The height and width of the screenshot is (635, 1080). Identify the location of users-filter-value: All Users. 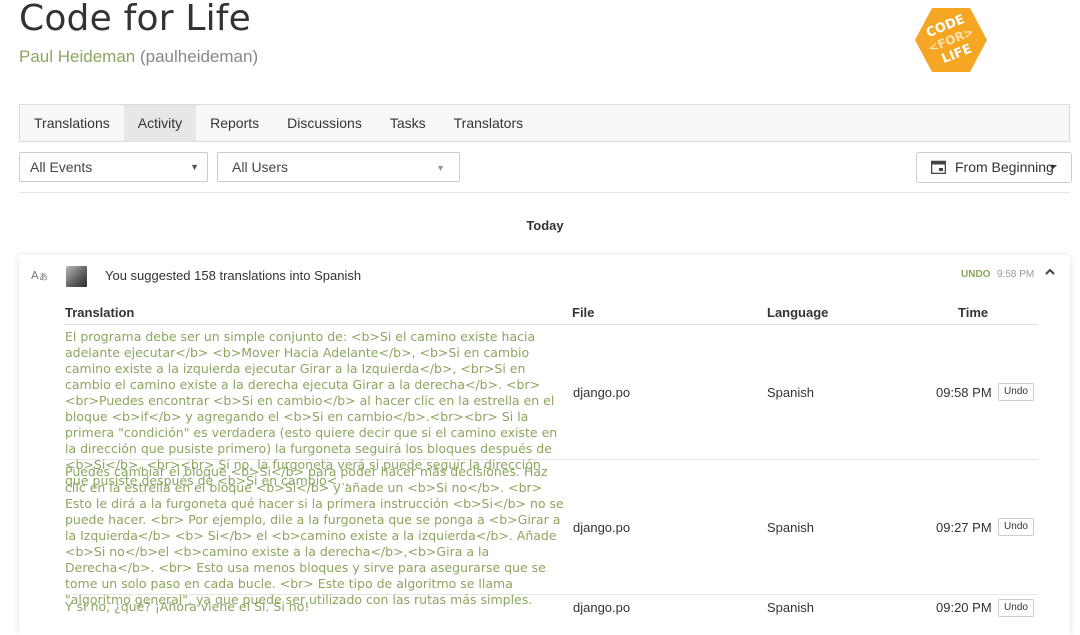
(260, 167).